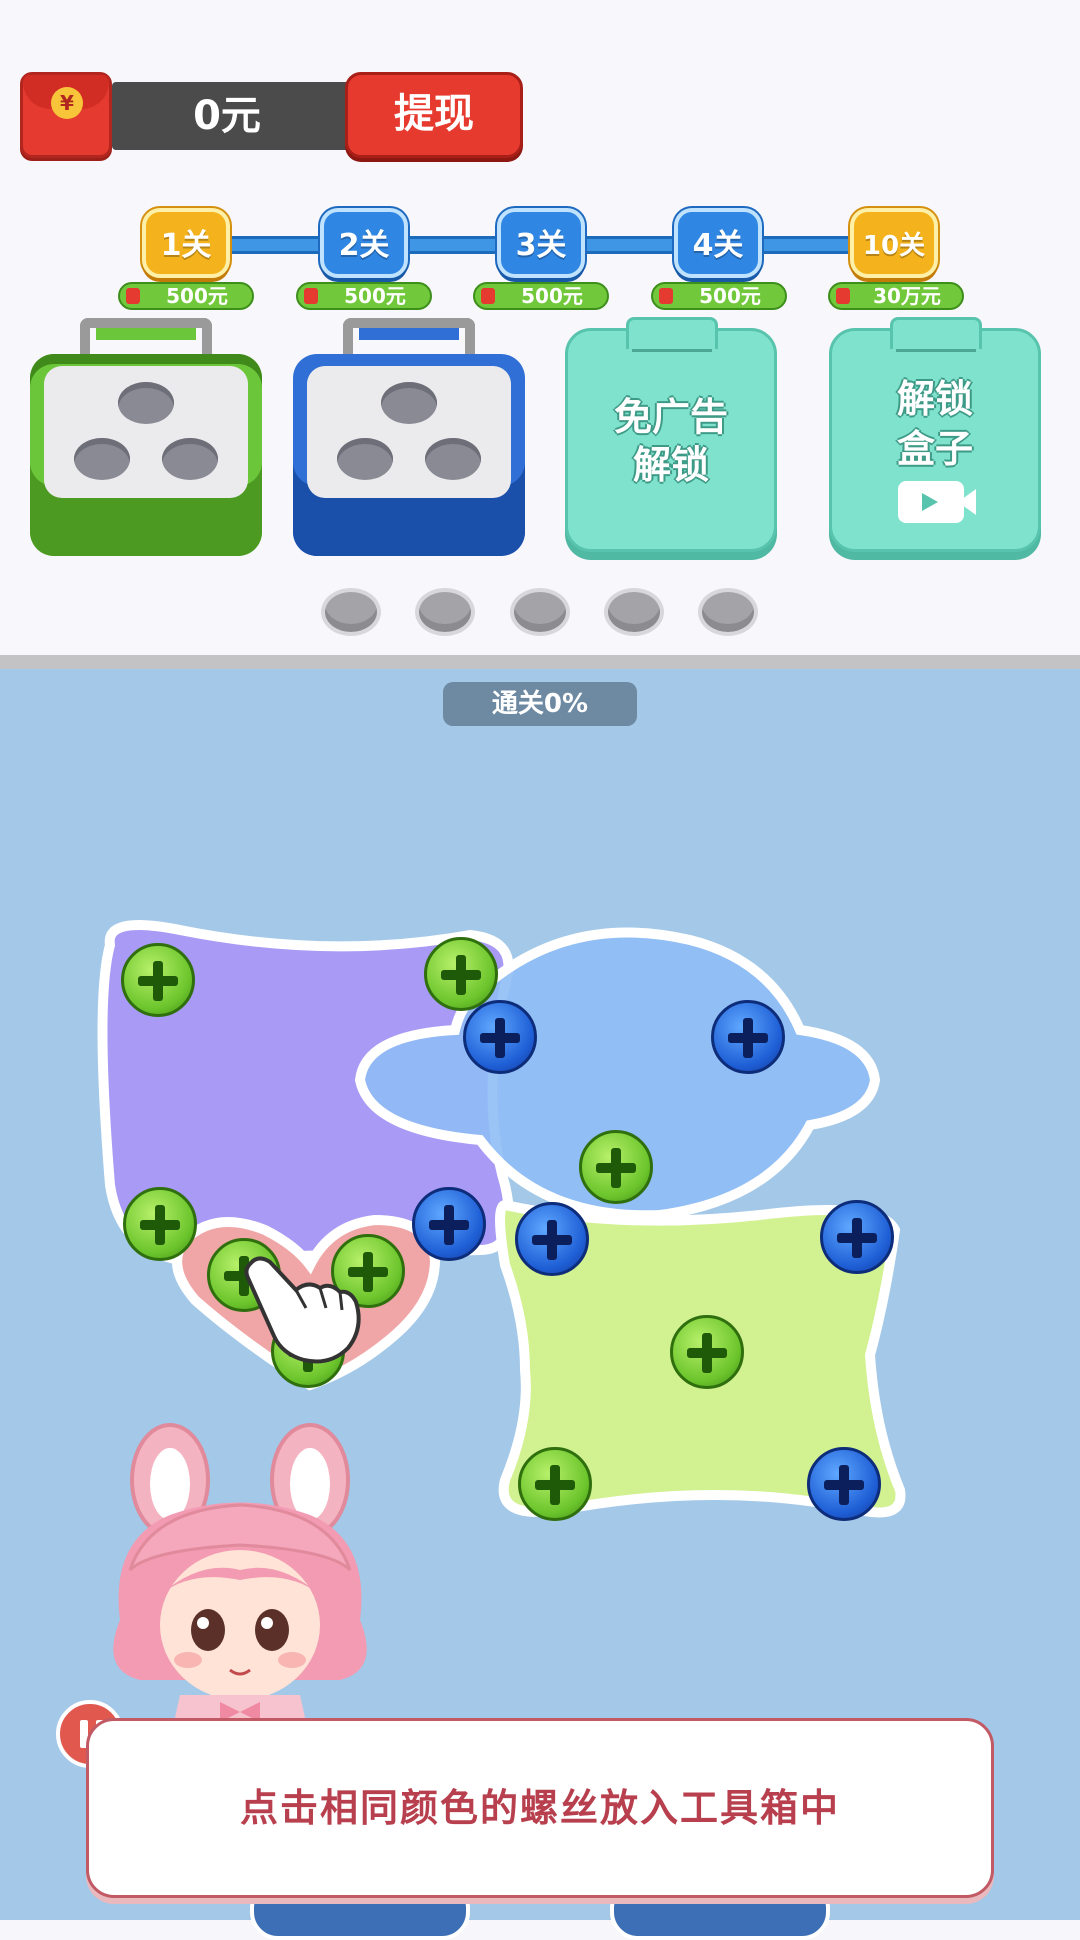  I want to click on pointer-hand-icon, so click(302, 1310).